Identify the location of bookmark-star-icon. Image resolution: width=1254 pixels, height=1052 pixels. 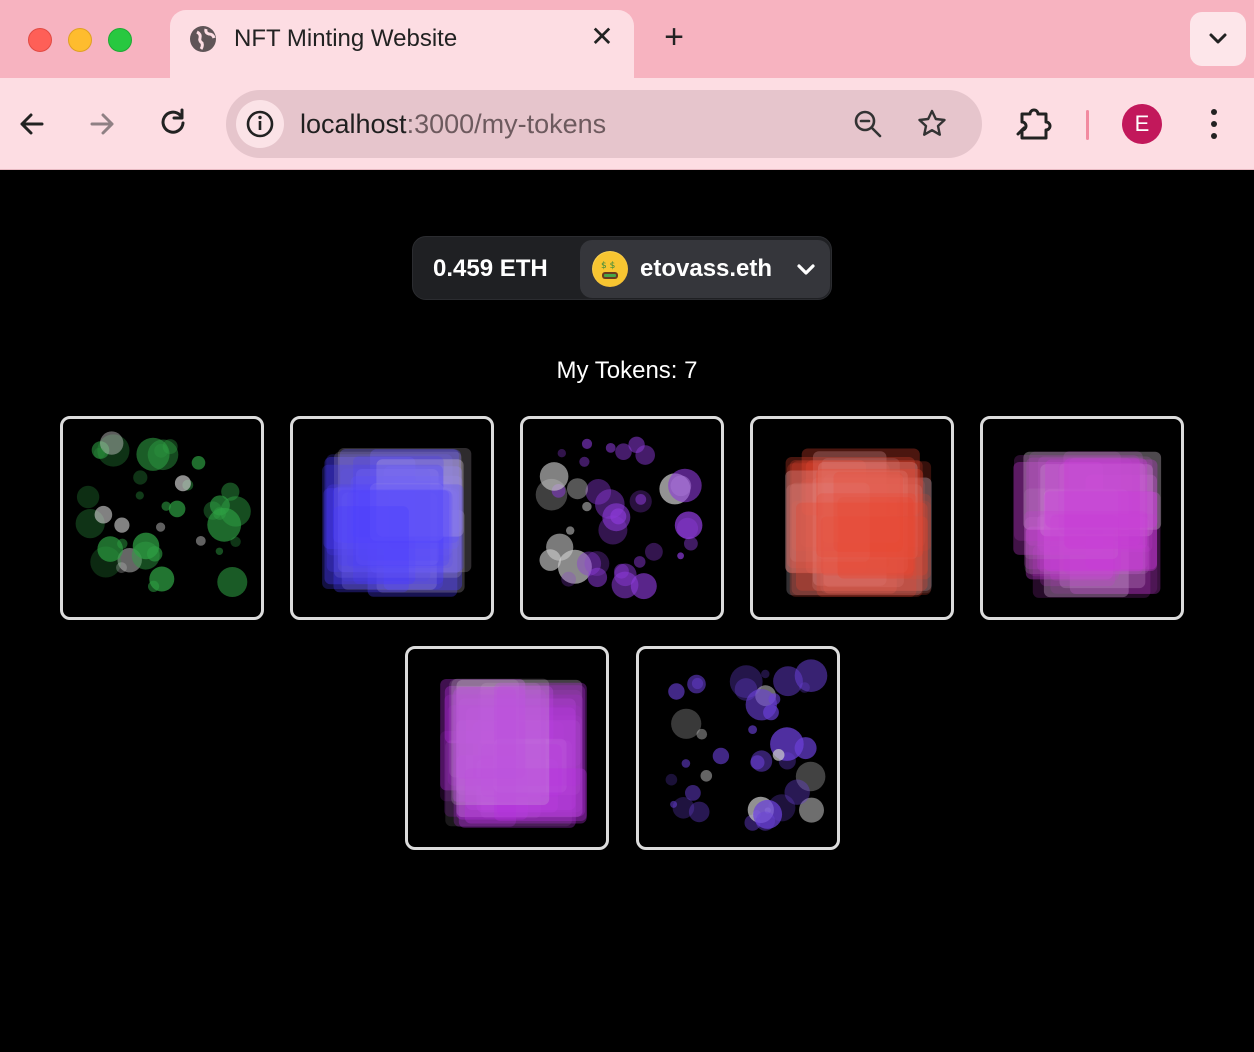
(932, 124).